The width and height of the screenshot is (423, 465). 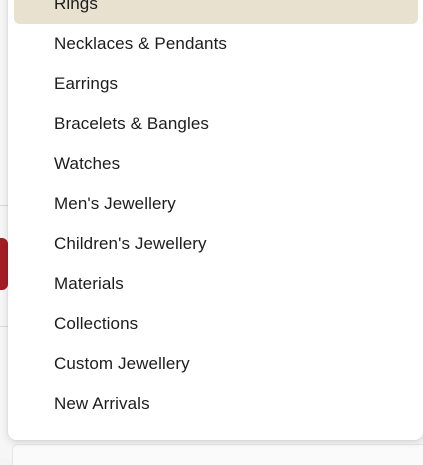 I want to click on menu-item-rings: Rings, so click(x=216, y=12).